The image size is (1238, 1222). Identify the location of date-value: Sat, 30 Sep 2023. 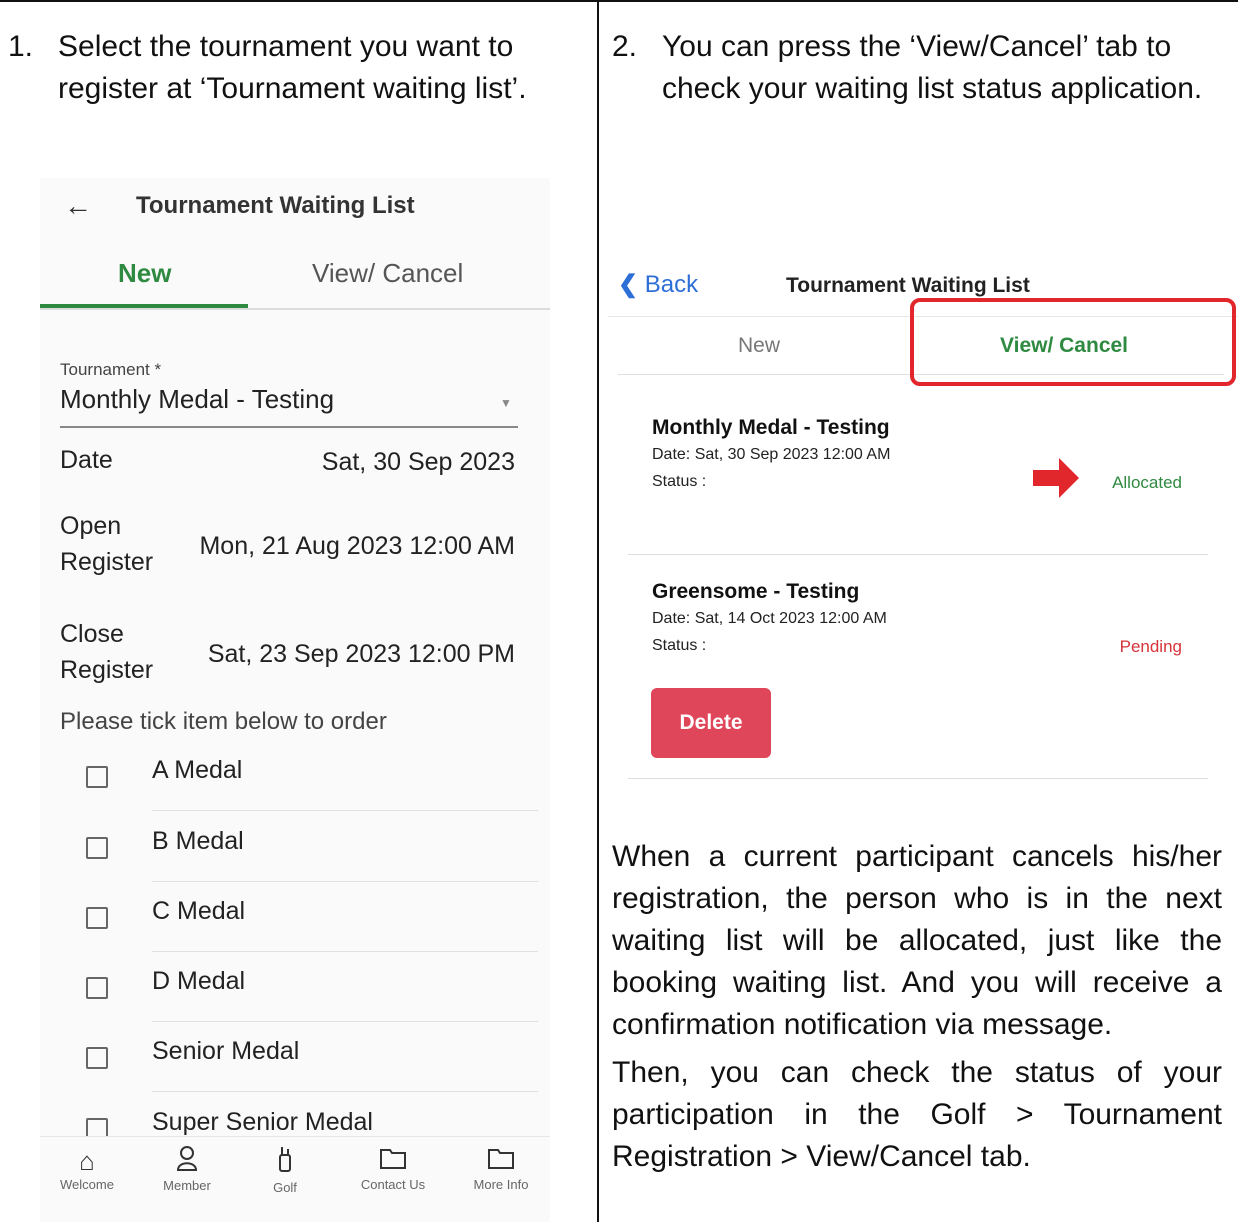
(418, 462).